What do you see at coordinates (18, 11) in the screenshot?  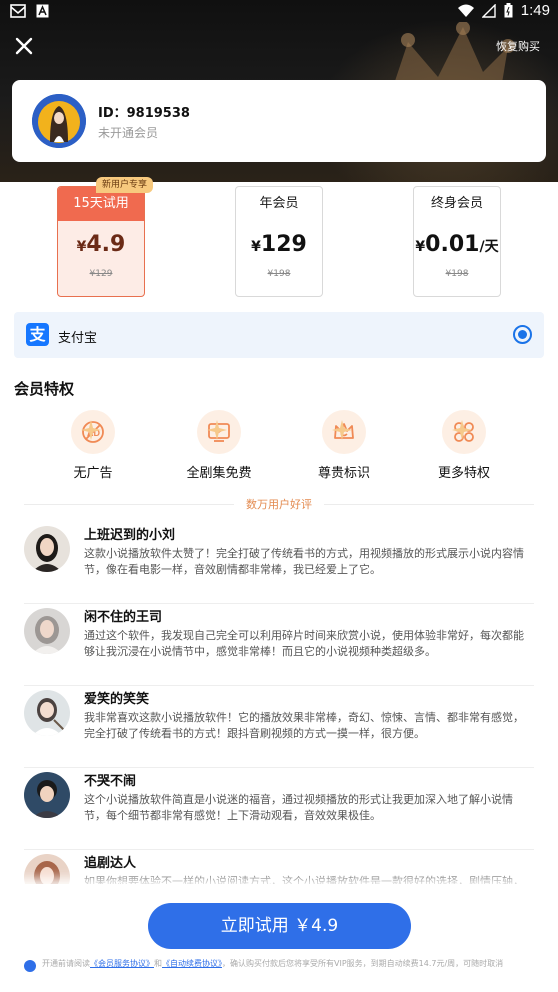 I see `mail-icon` at bounding box center [18, 11].